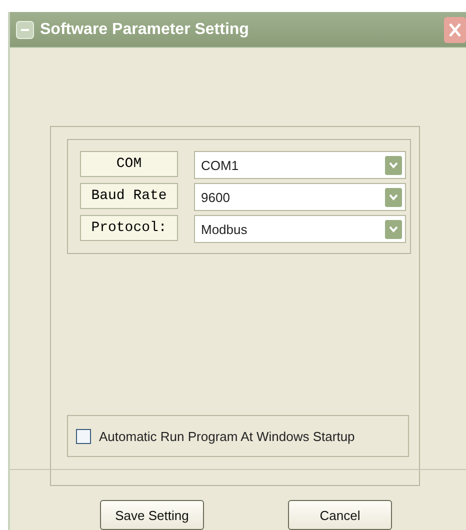  I want to click on save-button: Save Setting, so click(152, 515).